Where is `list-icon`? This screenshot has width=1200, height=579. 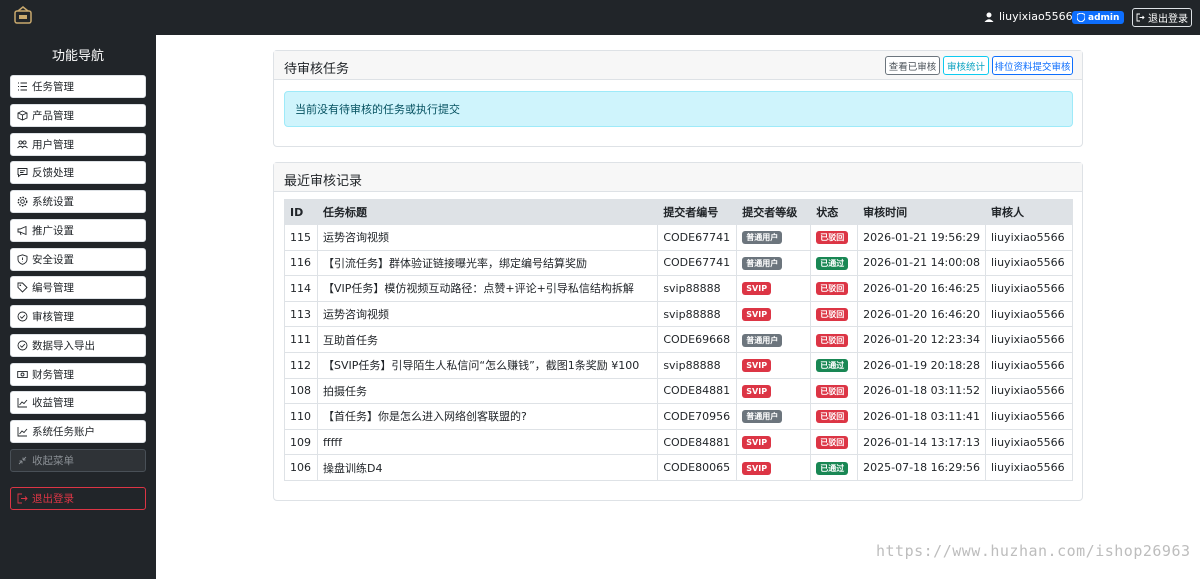
list-icon is located at coordinates (22, 86).